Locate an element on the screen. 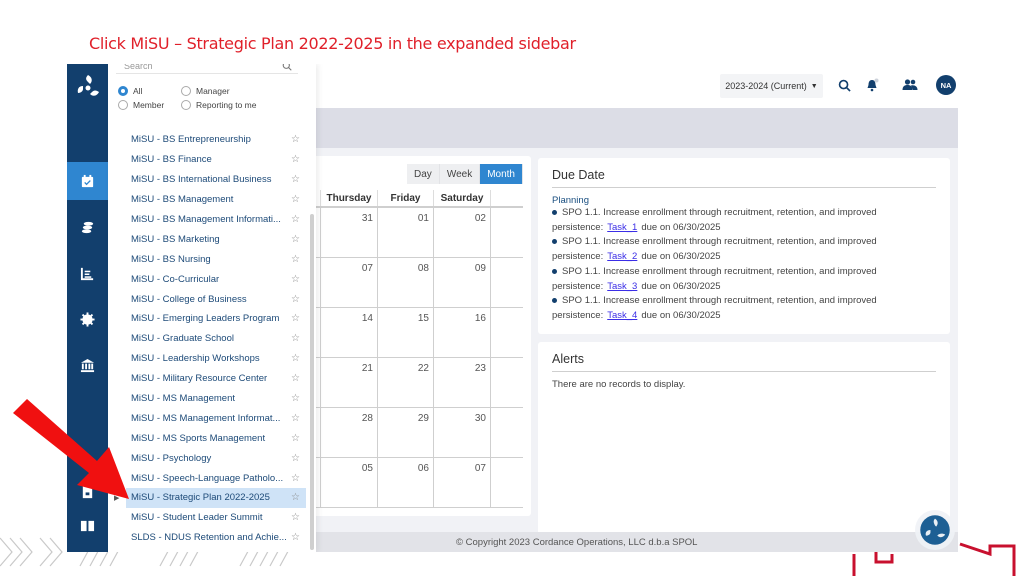 This screenshot has width=1024, height=576. calendar-day-cell: 05 is located at coordinates (349, 482).